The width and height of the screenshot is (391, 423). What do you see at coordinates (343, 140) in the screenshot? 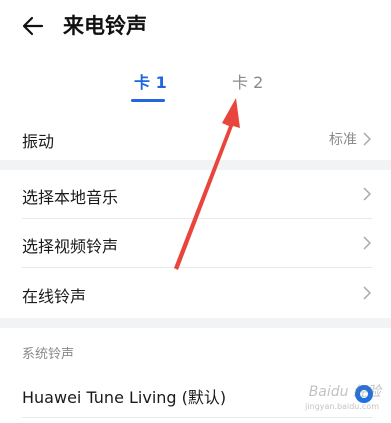
I see `vibration-value: 标准` at bounding box center [343, 140].